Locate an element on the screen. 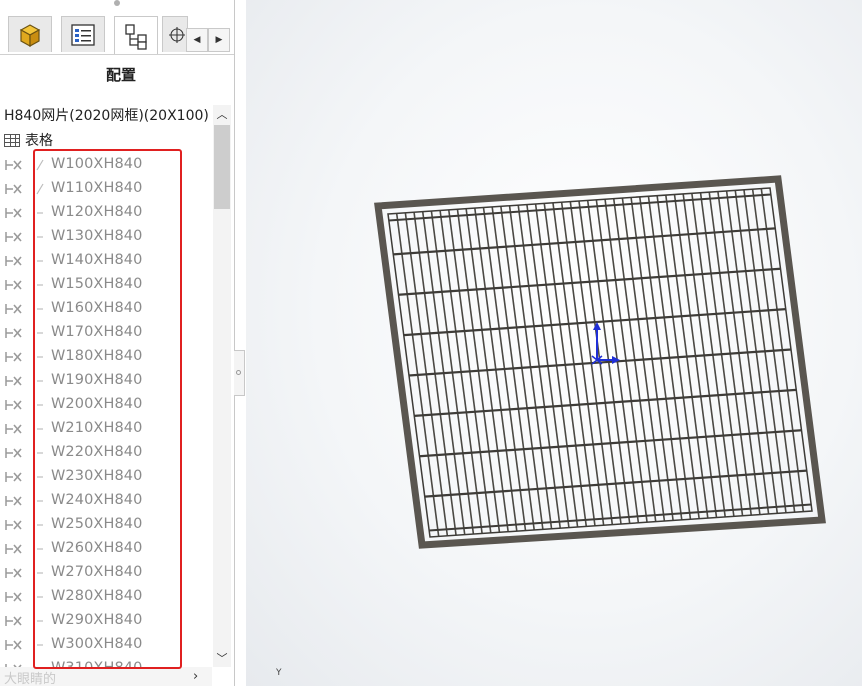 The image size is (862, 686). configuration-manager-icon is located at coordinates (136, 36).